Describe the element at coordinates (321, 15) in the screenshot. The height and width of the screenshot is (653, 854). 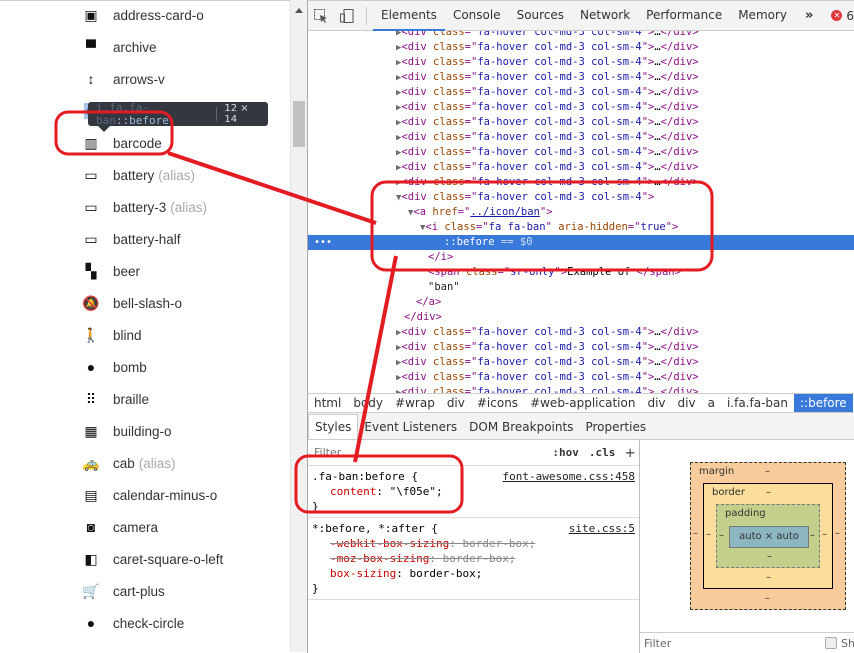
I see `inspect-element-icon` at that location.